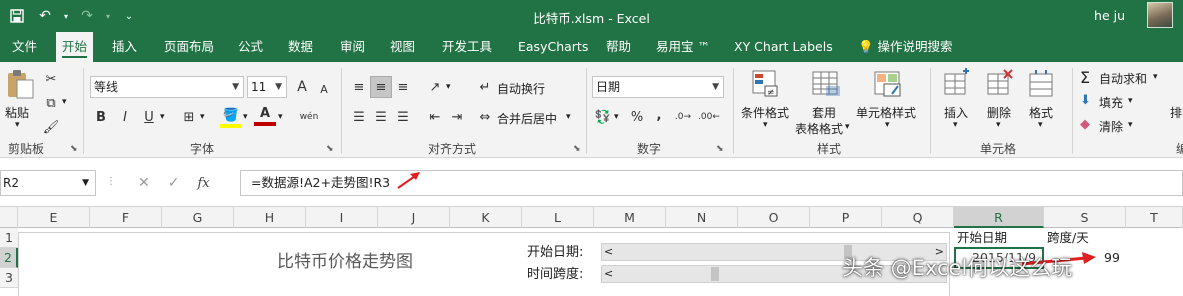  Describe the element at coordinates (1130, 101) in the screenshot. I see `fill-dropdown-icon: ▾` at that location.